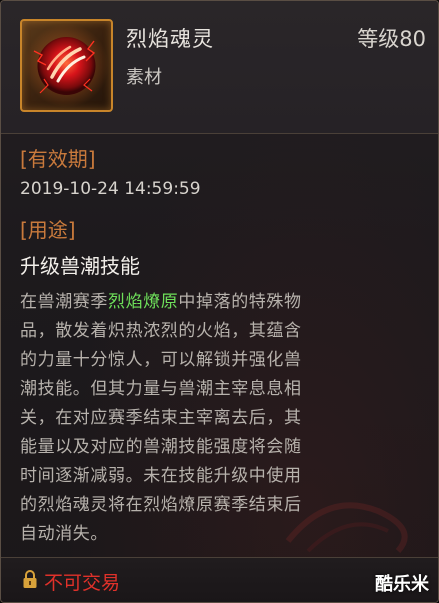  What do you see at coordinates (170, 39) in the screenshot?
I see `item-name: 烈焰魂灵` at bounding box center [170, 39].